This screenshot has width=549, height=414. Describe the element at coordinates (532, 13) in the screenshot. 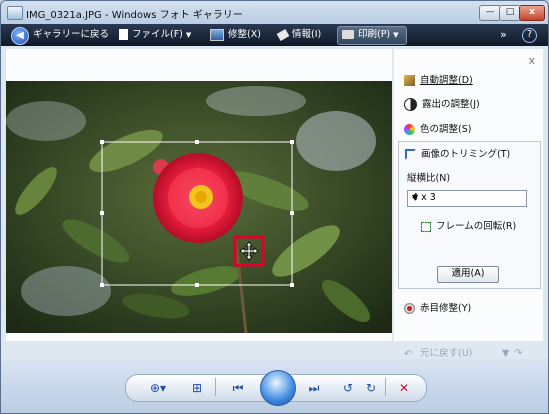

I see `close-window-button: x` at that location.